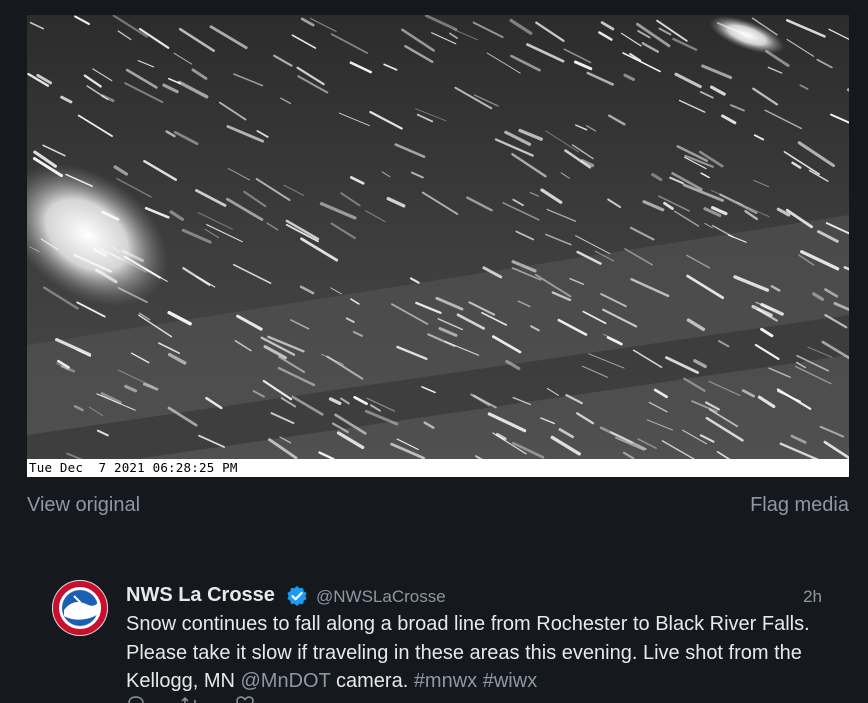  Describe the element at coordinates (438, 508) in the screenshot. I see `media-actions-bar: View original Flag media` at that location.